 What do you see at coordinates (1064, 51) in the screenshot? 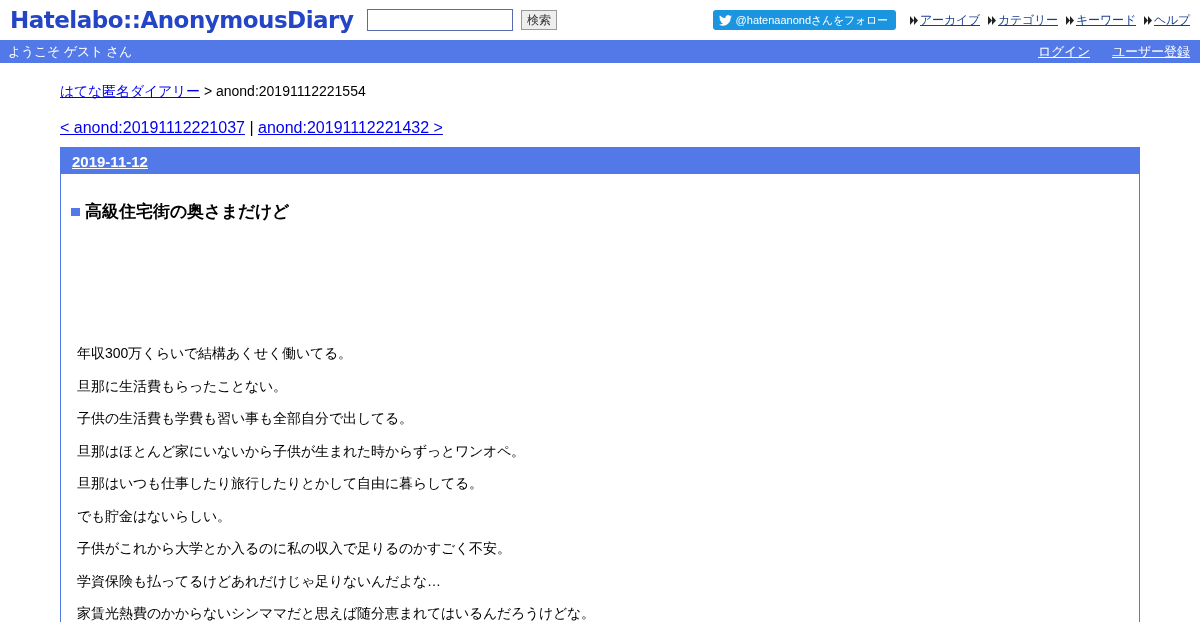
I see `account-link: ログイン` at bounding box center [1064, 51].